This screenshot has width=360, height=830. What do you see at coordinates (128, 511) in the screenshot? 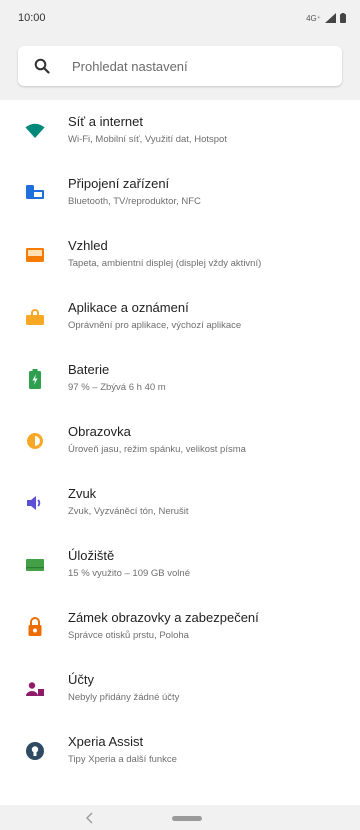
I see `setting-subtitle: Zvuk, Vyzváněcí tón, Nerušit` at bounding box center [128, 511].